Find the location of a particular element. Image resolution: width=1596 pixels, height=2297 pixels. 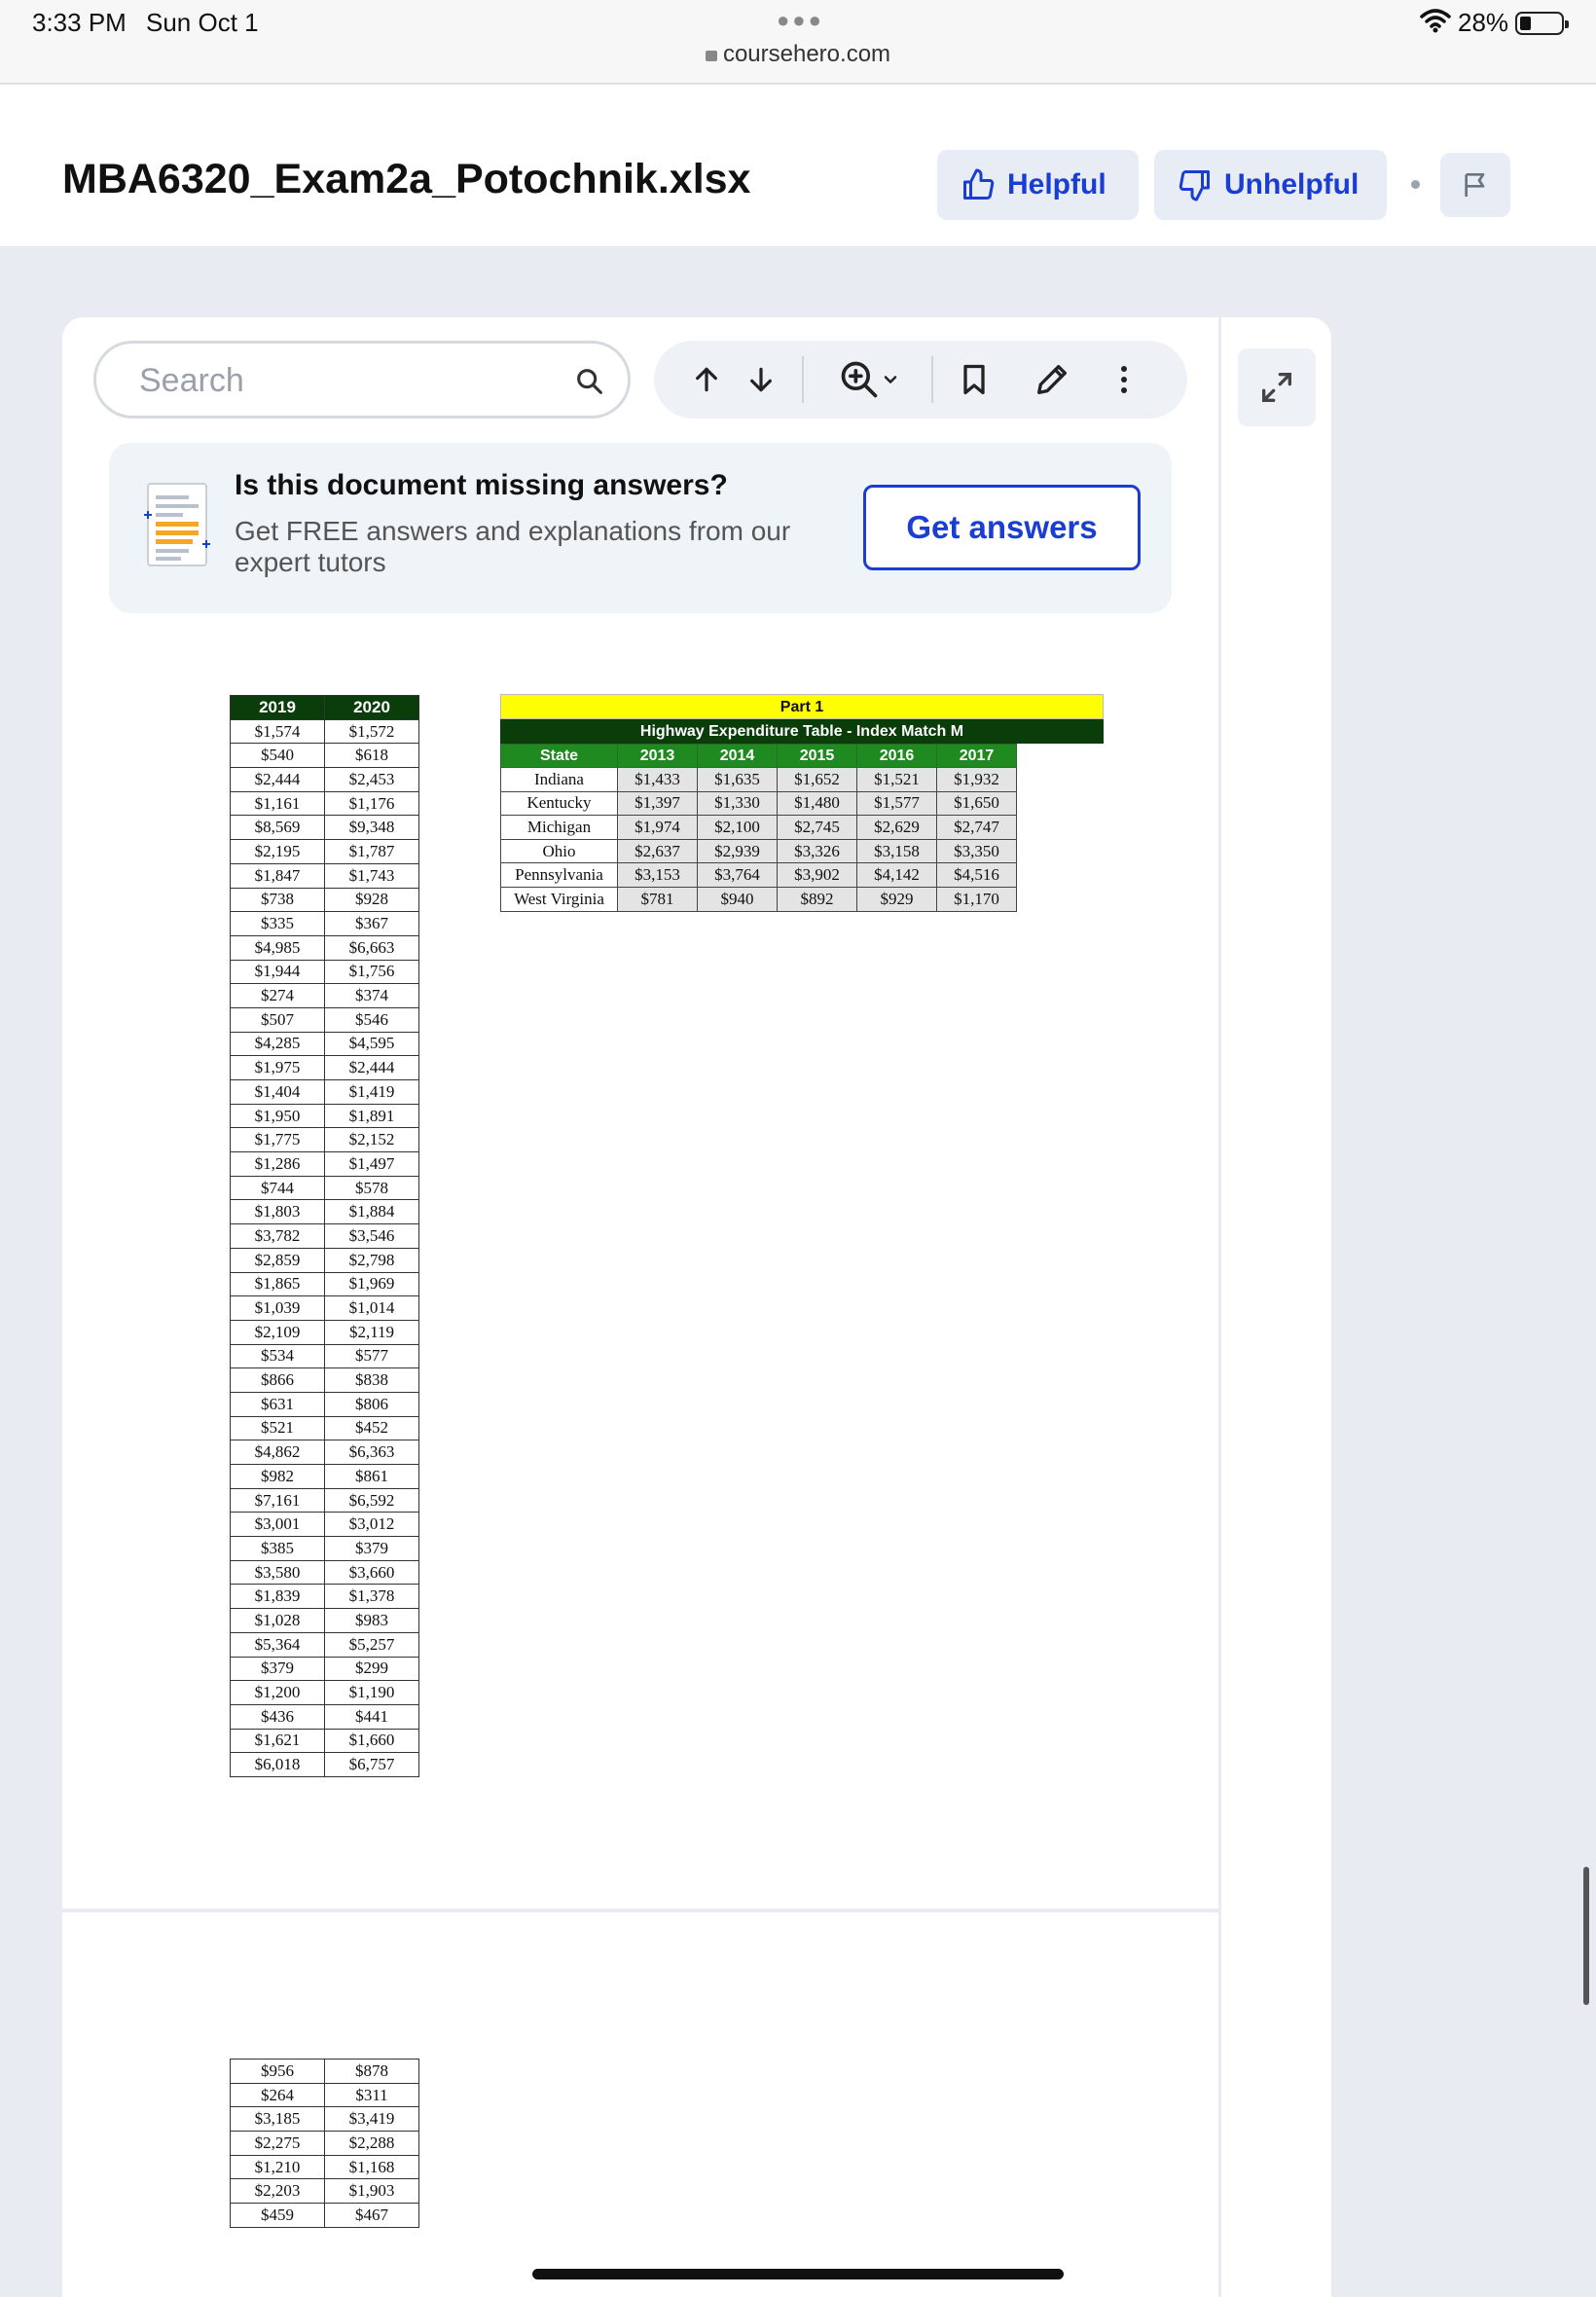

viewer-divider is located at coordinates (1219, 1307).